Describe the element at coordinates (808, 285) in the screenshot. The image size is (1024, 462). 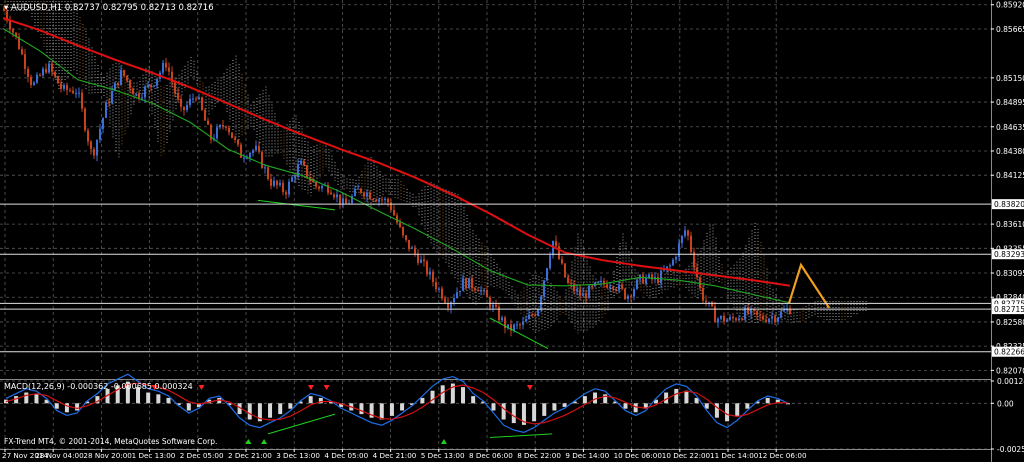
I see `forecast-zigzag` at that location.